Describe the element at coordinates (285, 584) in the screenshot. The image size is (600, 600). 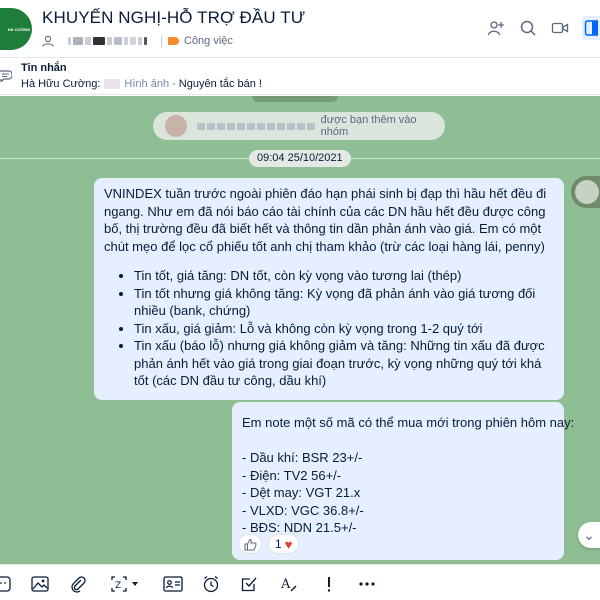
I see `svg-text: A` at that location.